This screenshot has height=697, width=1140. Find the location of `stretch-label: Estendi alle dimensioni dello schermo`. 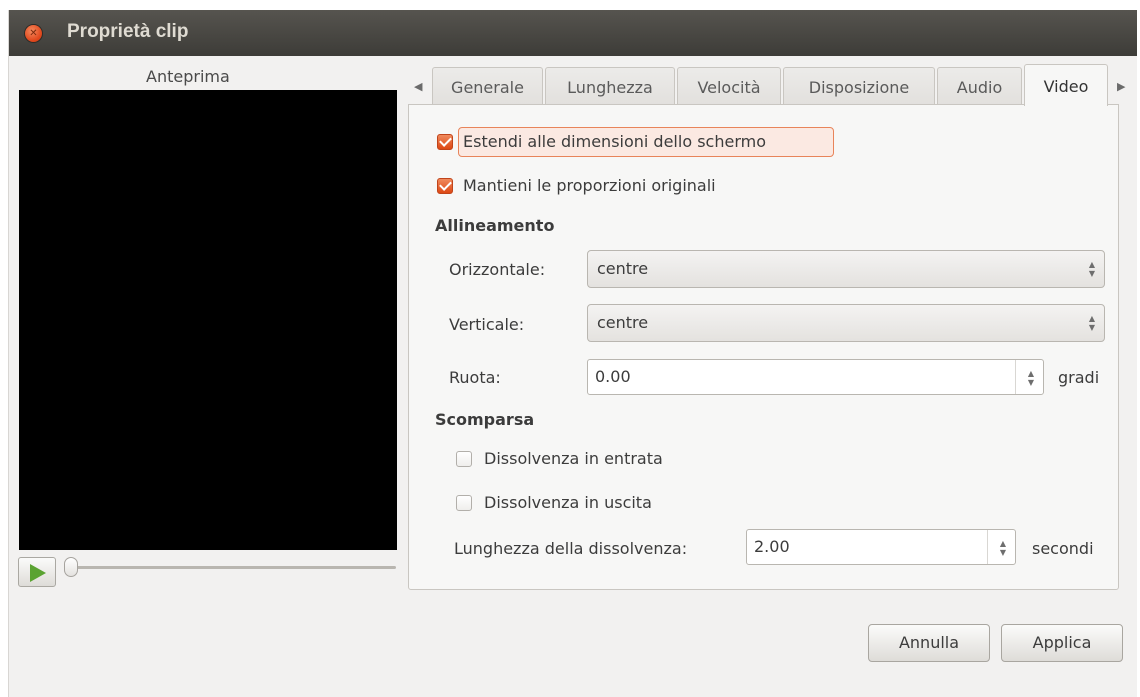

stretch-label: Estendi alle dimensioni dello schermo is located at coordinates (614, 141).